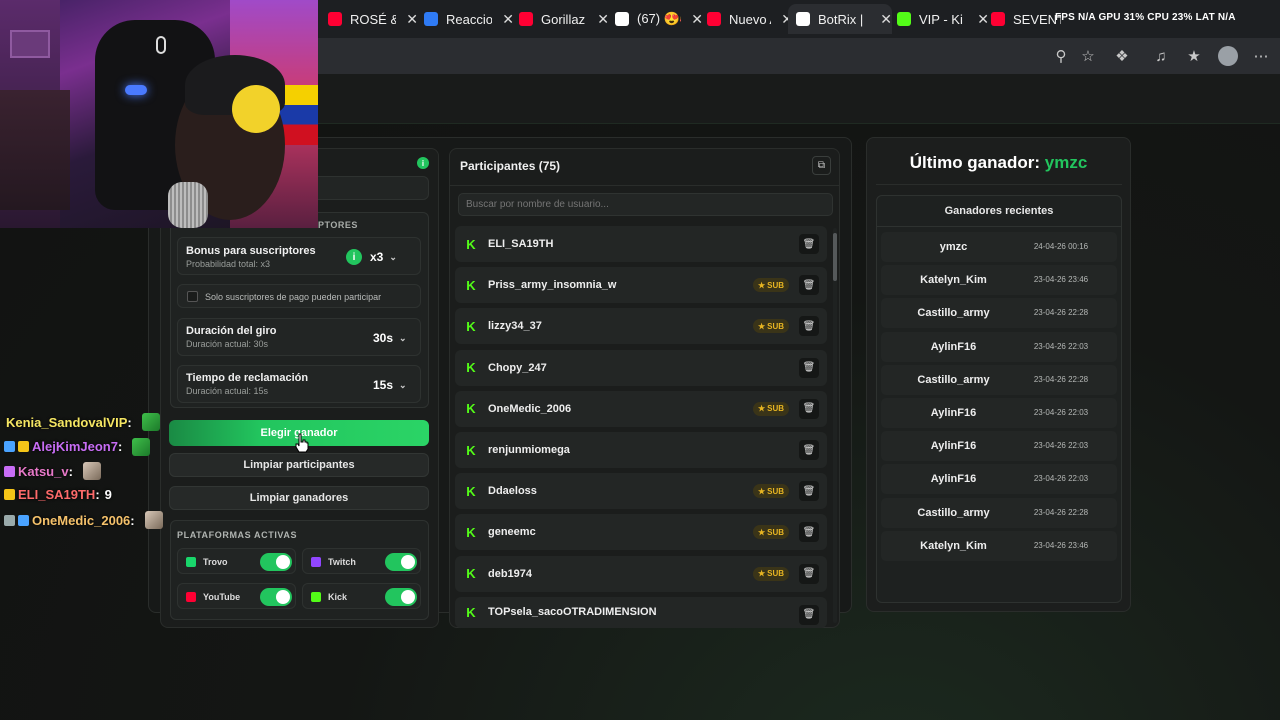 The height and width of the screenshot is (720, 1280). What do you see at coordinates (641, 491) in the screenshot?
I see `participant-row: K Ddaeloss ★ SUB 🗑` at bounding box center [641, 491].